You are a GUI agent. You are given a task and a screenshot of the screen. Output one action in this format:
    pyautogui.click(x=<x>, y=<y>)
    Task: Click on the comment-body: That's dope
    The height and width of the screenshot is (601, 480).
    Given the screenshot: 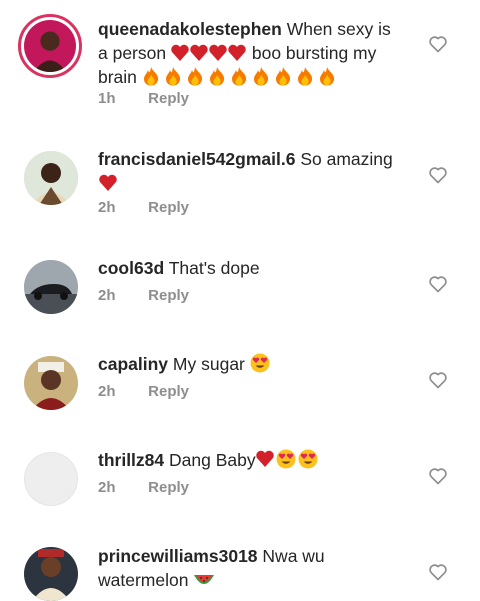 What is the action you would take?
    pyautogui.click(x=214, y=268)
    